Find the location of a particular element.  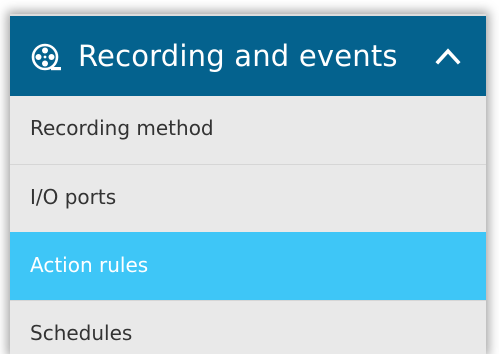

menu-item-label: Recording method is located at coordinates (122, 128).